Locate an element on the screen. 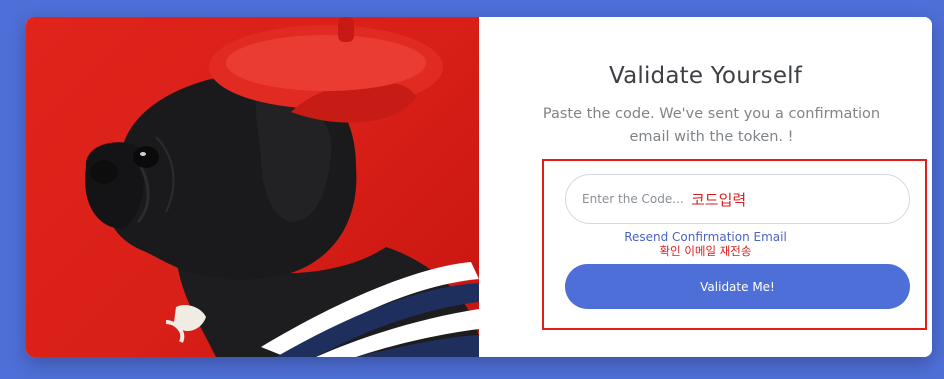 The width and height of the screenshot is (944, 379). validate-button: Validate Me! is located at coordinates (737, 286).